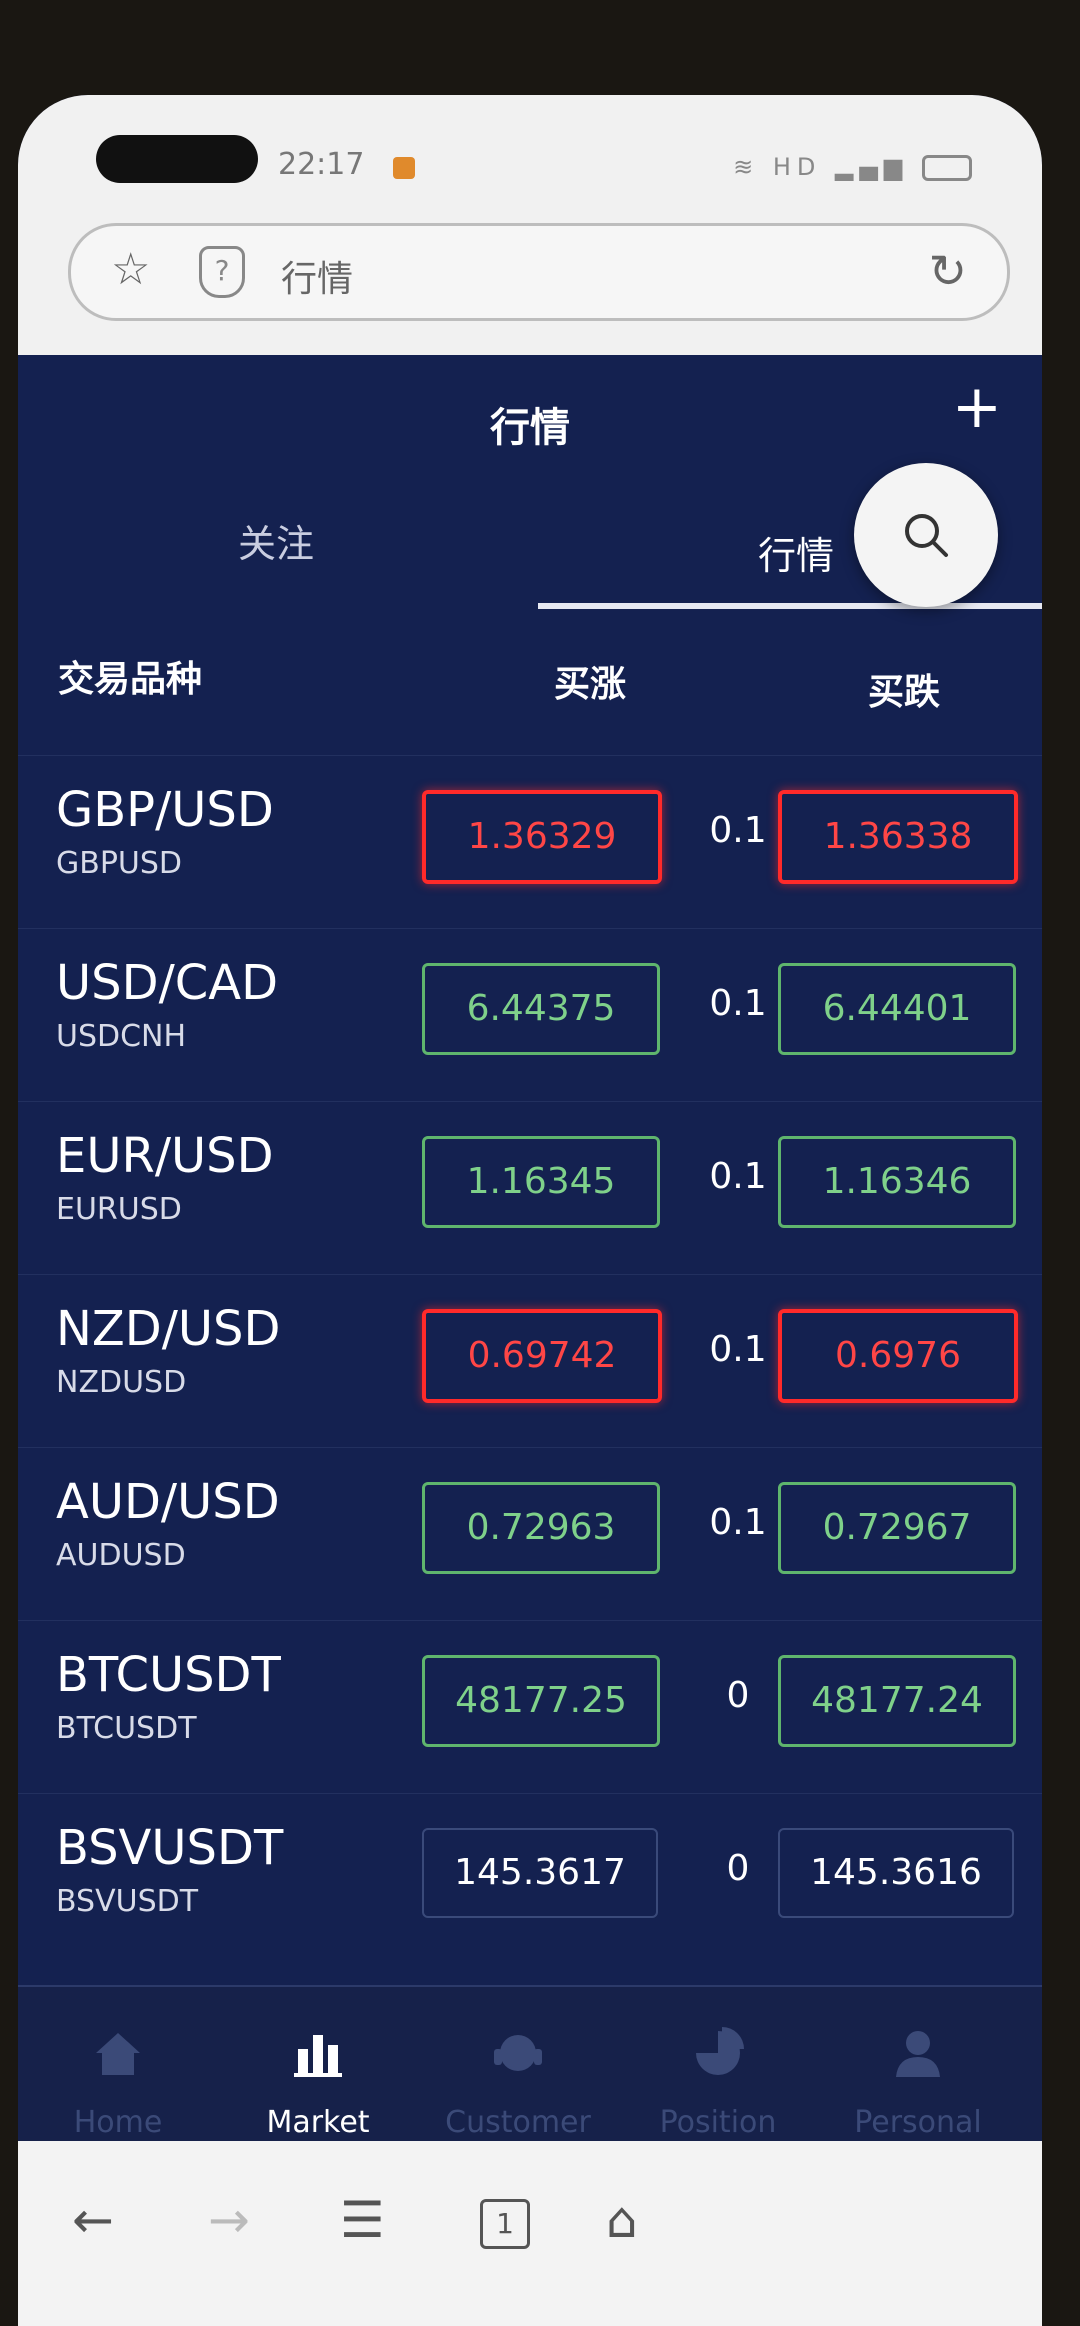 The width and height of the screenshot is (1080, 2326). Describe the element at coordinates (530, 428) in the screenshot. I see `page-title: 行情` at that location.